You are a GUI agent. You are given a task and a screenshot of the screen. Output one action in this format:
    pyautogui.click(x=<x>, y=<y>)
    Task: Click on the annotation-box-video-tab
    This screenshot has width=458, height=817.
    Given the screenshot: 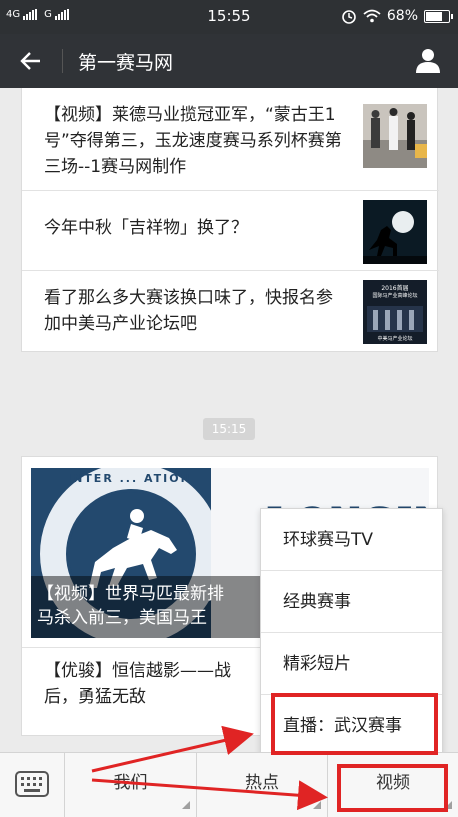 What is the action you would take?
    pyautogui.click(x=392, y=788)
    